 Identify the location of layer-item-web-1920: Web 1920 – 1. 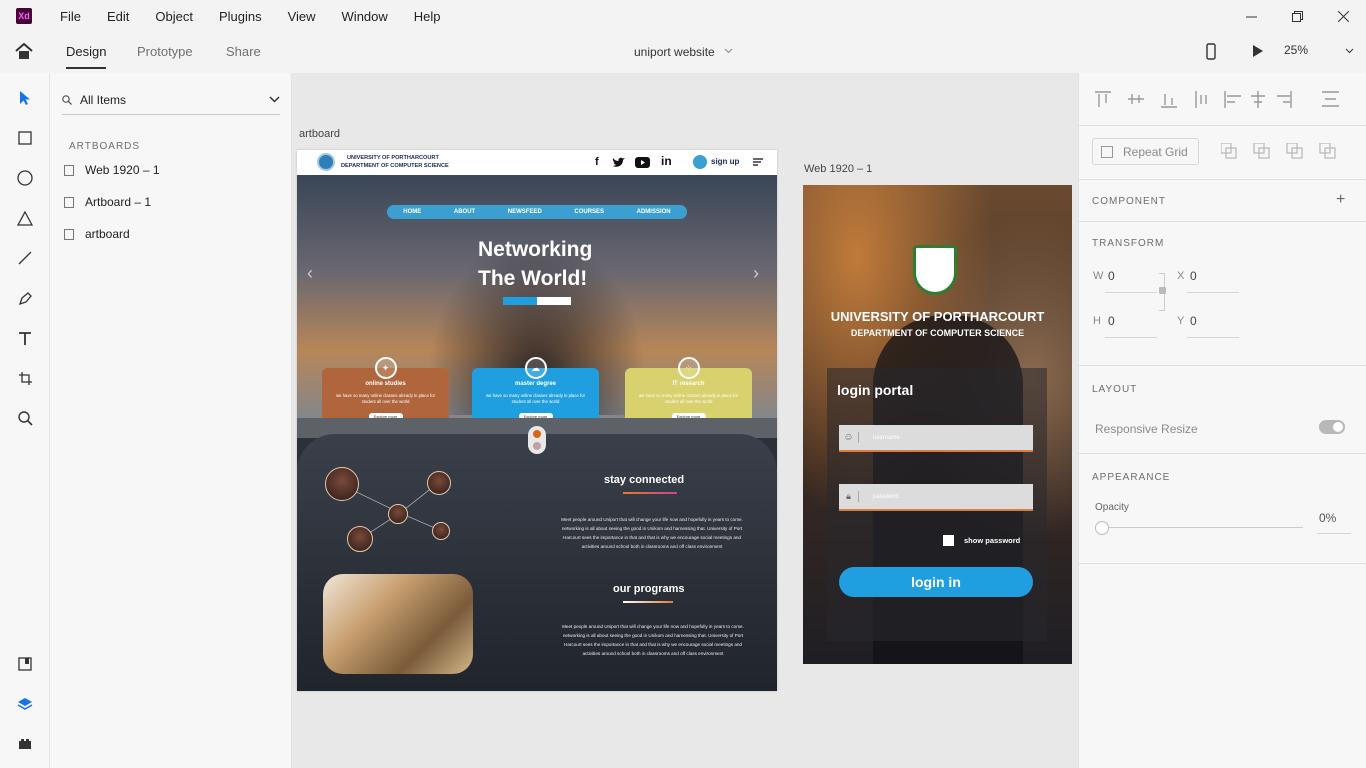
(111, 170).